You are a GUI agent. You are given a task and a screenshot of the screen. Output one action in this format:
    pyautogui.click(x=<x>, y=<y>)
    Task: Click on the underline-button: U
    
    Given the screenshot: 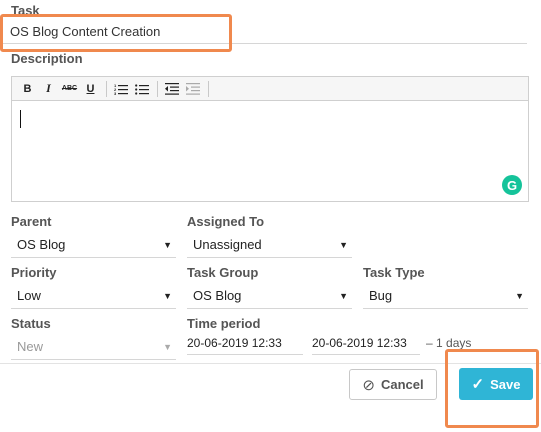 What is the action you would take?
    pyautogui.click(x=90, y=89)
    